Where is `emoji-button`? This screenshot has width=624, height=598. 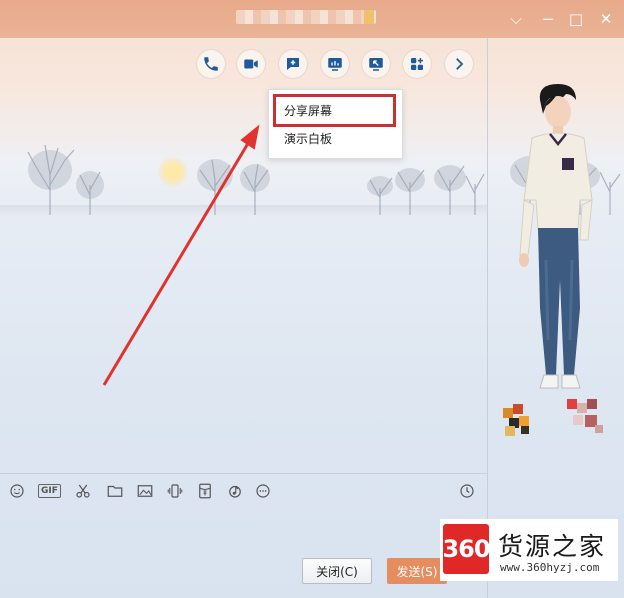 emoji-button is located at coordinates (17, 491).